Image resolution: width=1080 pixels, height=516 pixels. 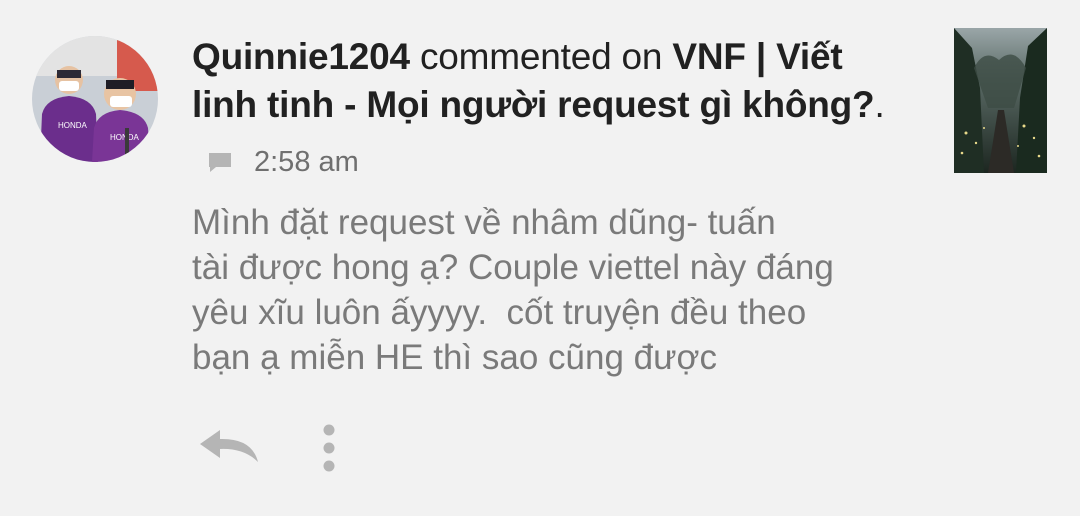 What do you see at coordinates (484, 222) in the screenshot?
I see `comment-line: Mình đặt request về nhâm dũng- tuấn` at bounding box center [484, 222].